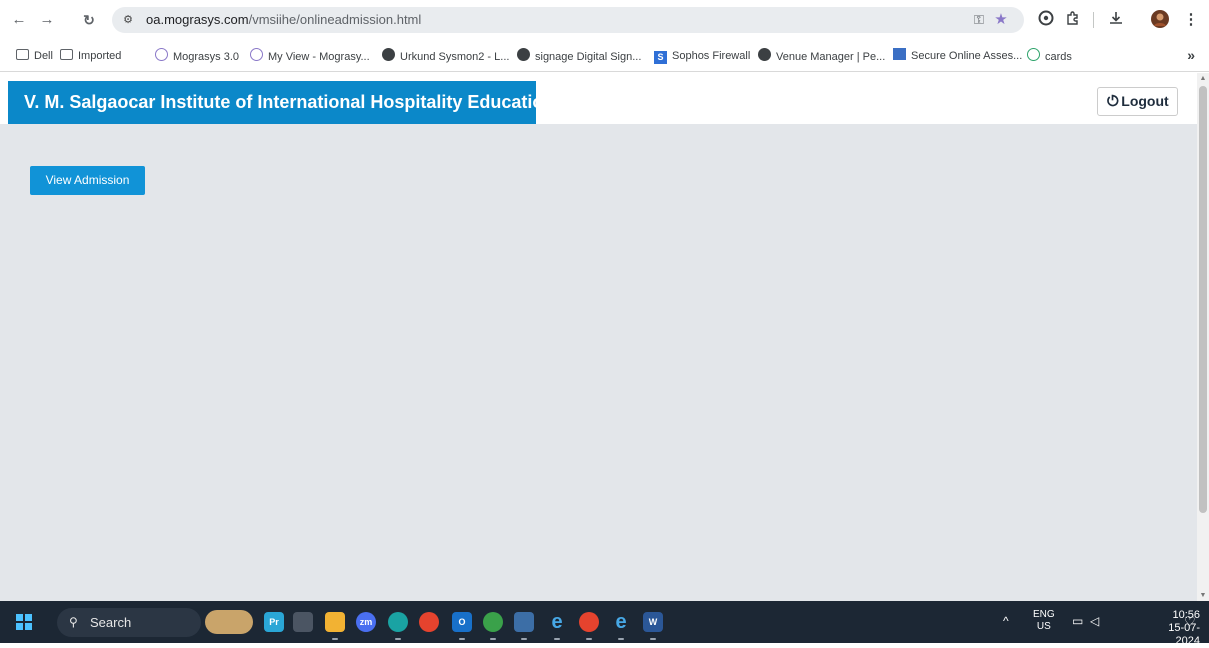 This screenshot has width=1209, height=648. I want to click on page-scrollbar: ▲ ▼, so click(1203, 337).